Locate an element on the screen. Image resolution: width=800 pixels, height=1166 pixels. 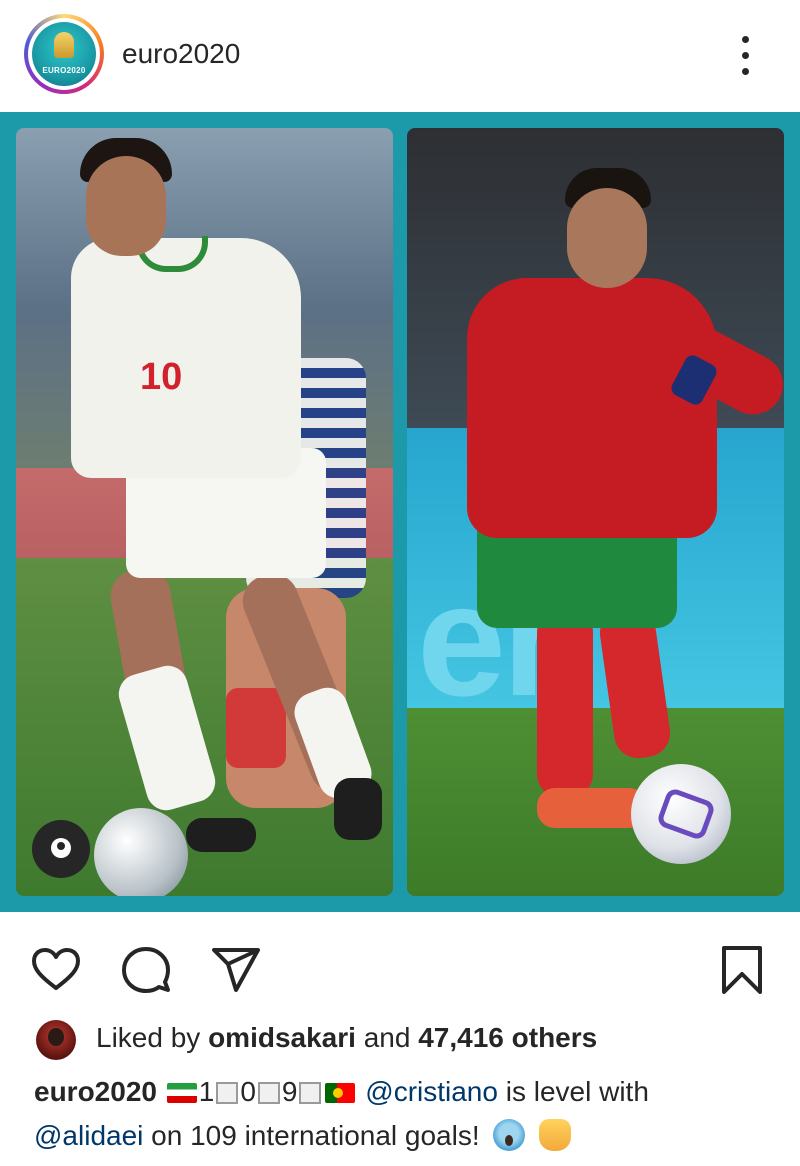
likes-text: Liked by omidsakari and 47,416 others is located at coordinates (346, 1038).